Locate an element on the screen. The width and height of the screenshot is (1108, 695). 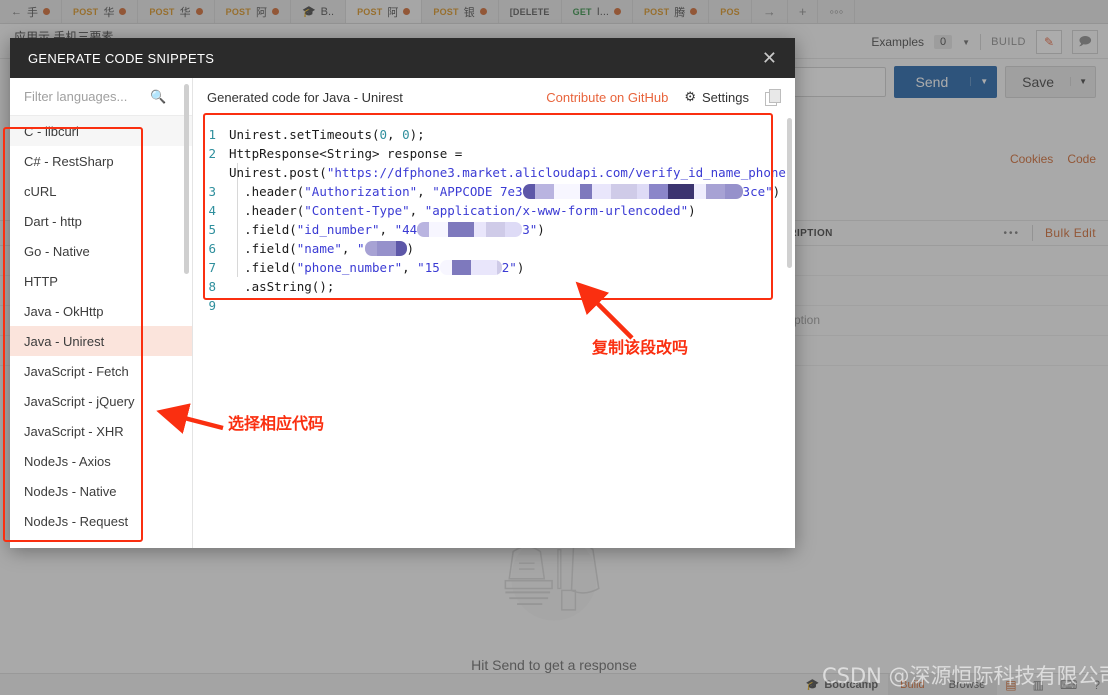
gear-icon: ⚙ is located at coordinates (690, 96).